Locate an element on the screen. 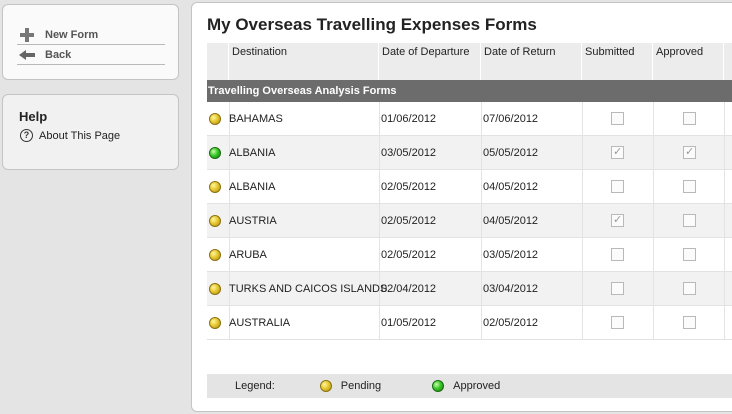  cell-destination: ARUBA is located at coordinates (248, 255).